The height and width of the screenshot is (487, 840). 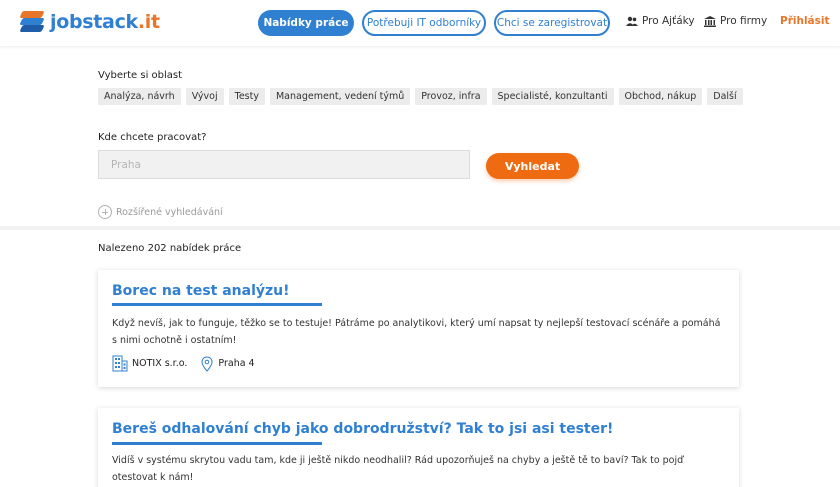 I want to click on section-divider, so click(x=420, y=227).